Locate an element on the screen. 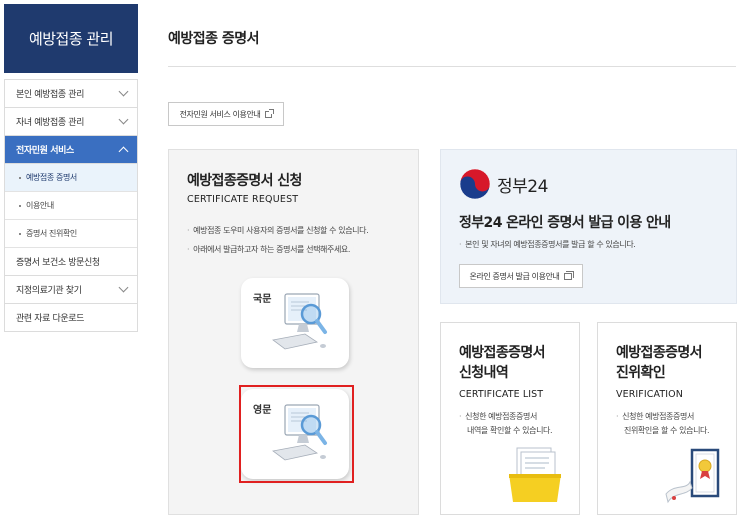 Image resolution: width=743 pixels, height=519 pixels. online-certificate-guide-button: 온라인 증명서 발급 이용안내 is located at coordinates (521, 276).